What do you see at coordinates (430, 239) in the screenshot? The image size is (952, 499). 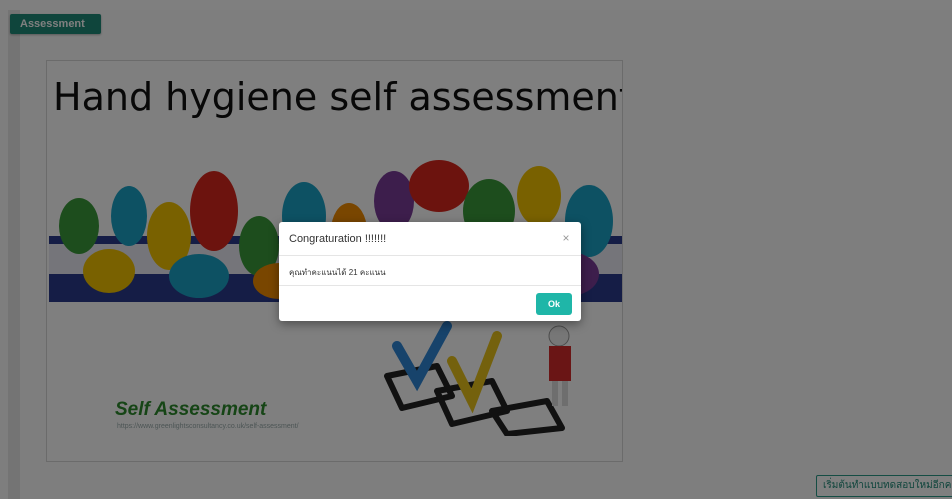 I see `modal-header: Congraturation !!!!!!! ×` at bounding box center [430, 239].